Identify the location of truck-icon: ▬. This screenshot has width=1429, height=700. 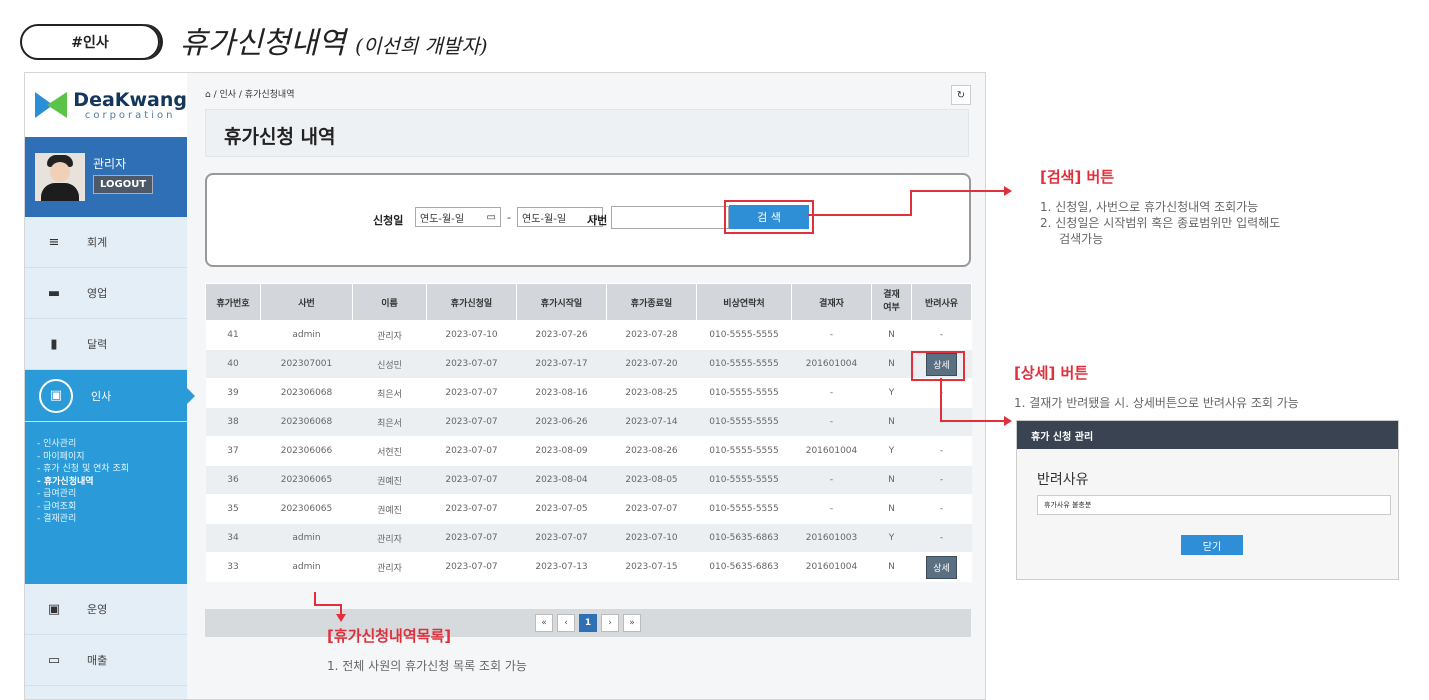
(54, 293).